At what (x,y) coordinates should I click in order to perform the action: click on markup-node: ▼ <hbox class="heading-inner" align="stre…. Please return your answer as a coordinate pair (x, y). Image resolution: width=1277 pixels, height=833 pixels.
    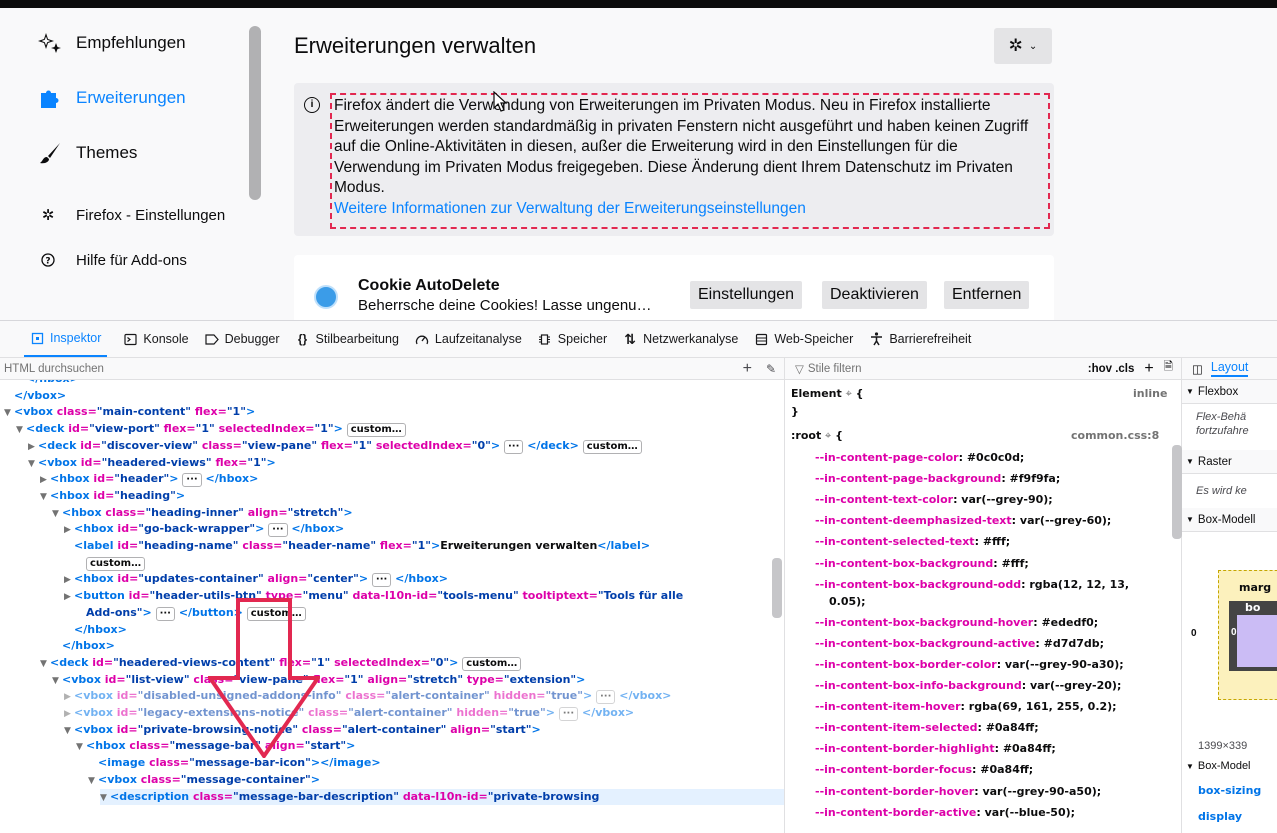
    Looking at the image, I should click on (202, 513).